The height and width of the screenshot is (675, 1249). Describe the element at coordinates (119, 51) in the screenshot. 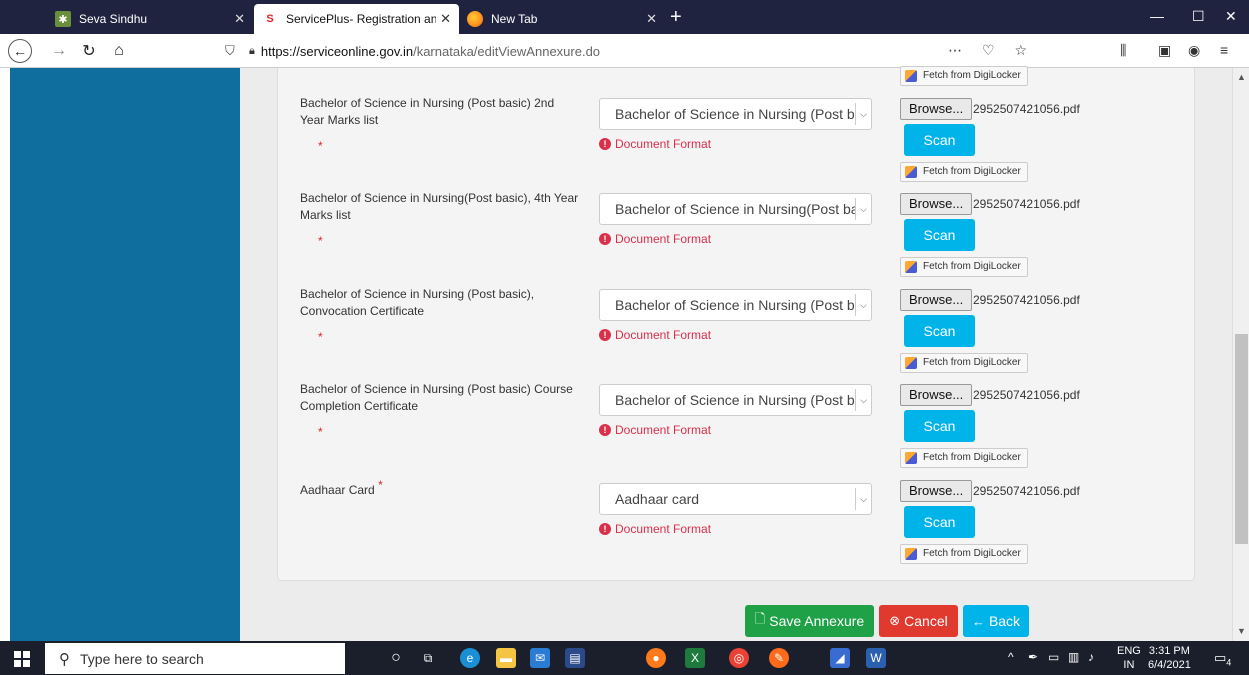

I see `home-icon: ⌂` at that location.